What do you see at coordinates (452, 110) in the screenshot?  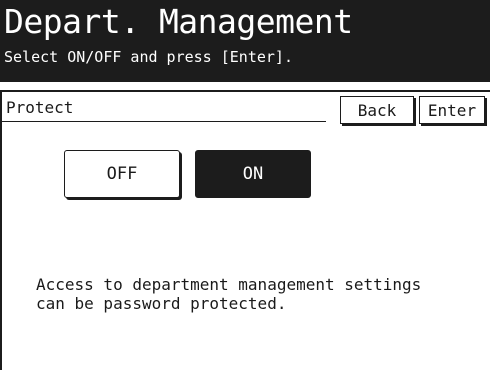 I see `enter-button: Enter` at bounding box center [452, 110].